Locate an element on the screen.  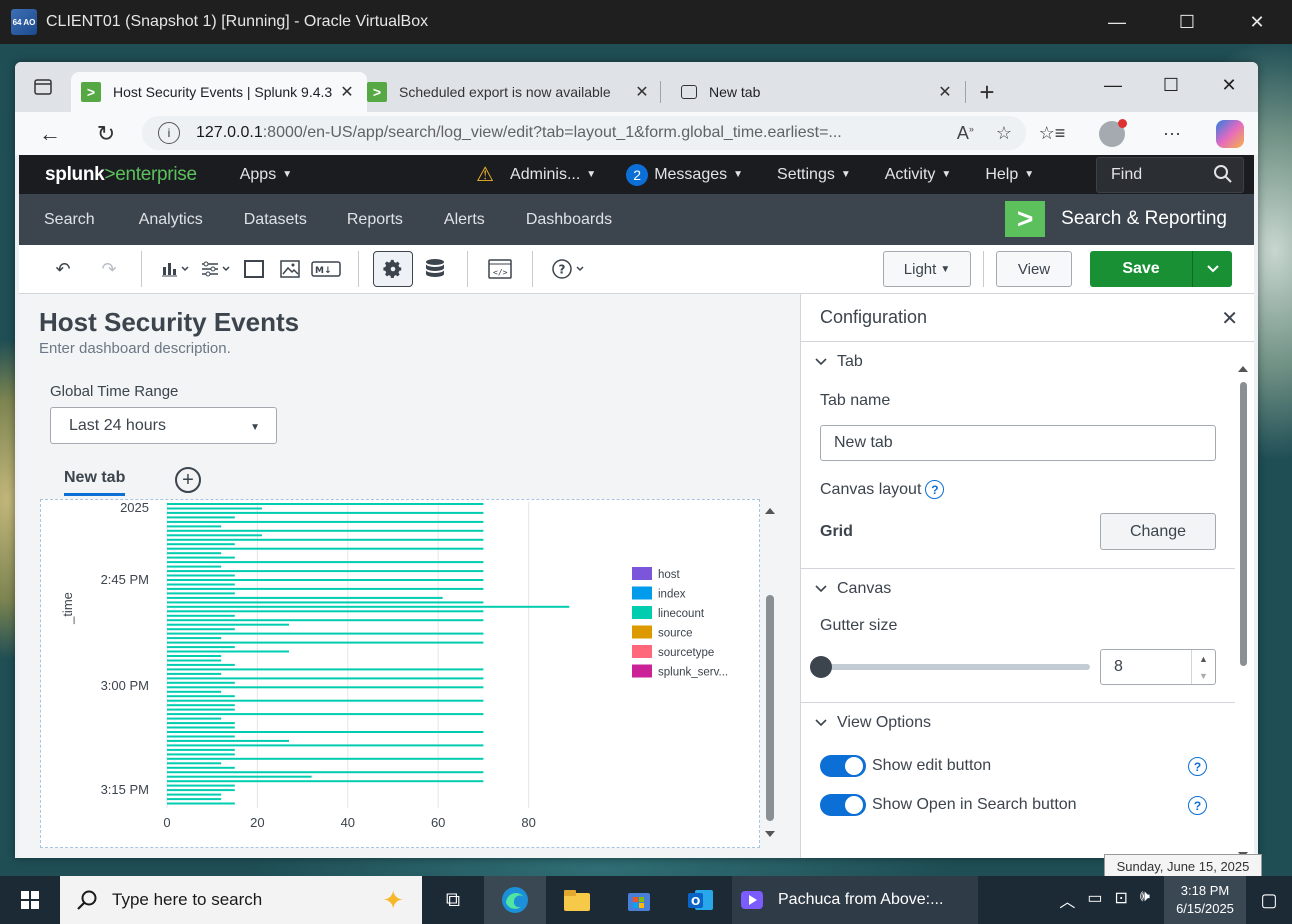
vbox-close-button: ✕ is located at coordinates (1257, 22).